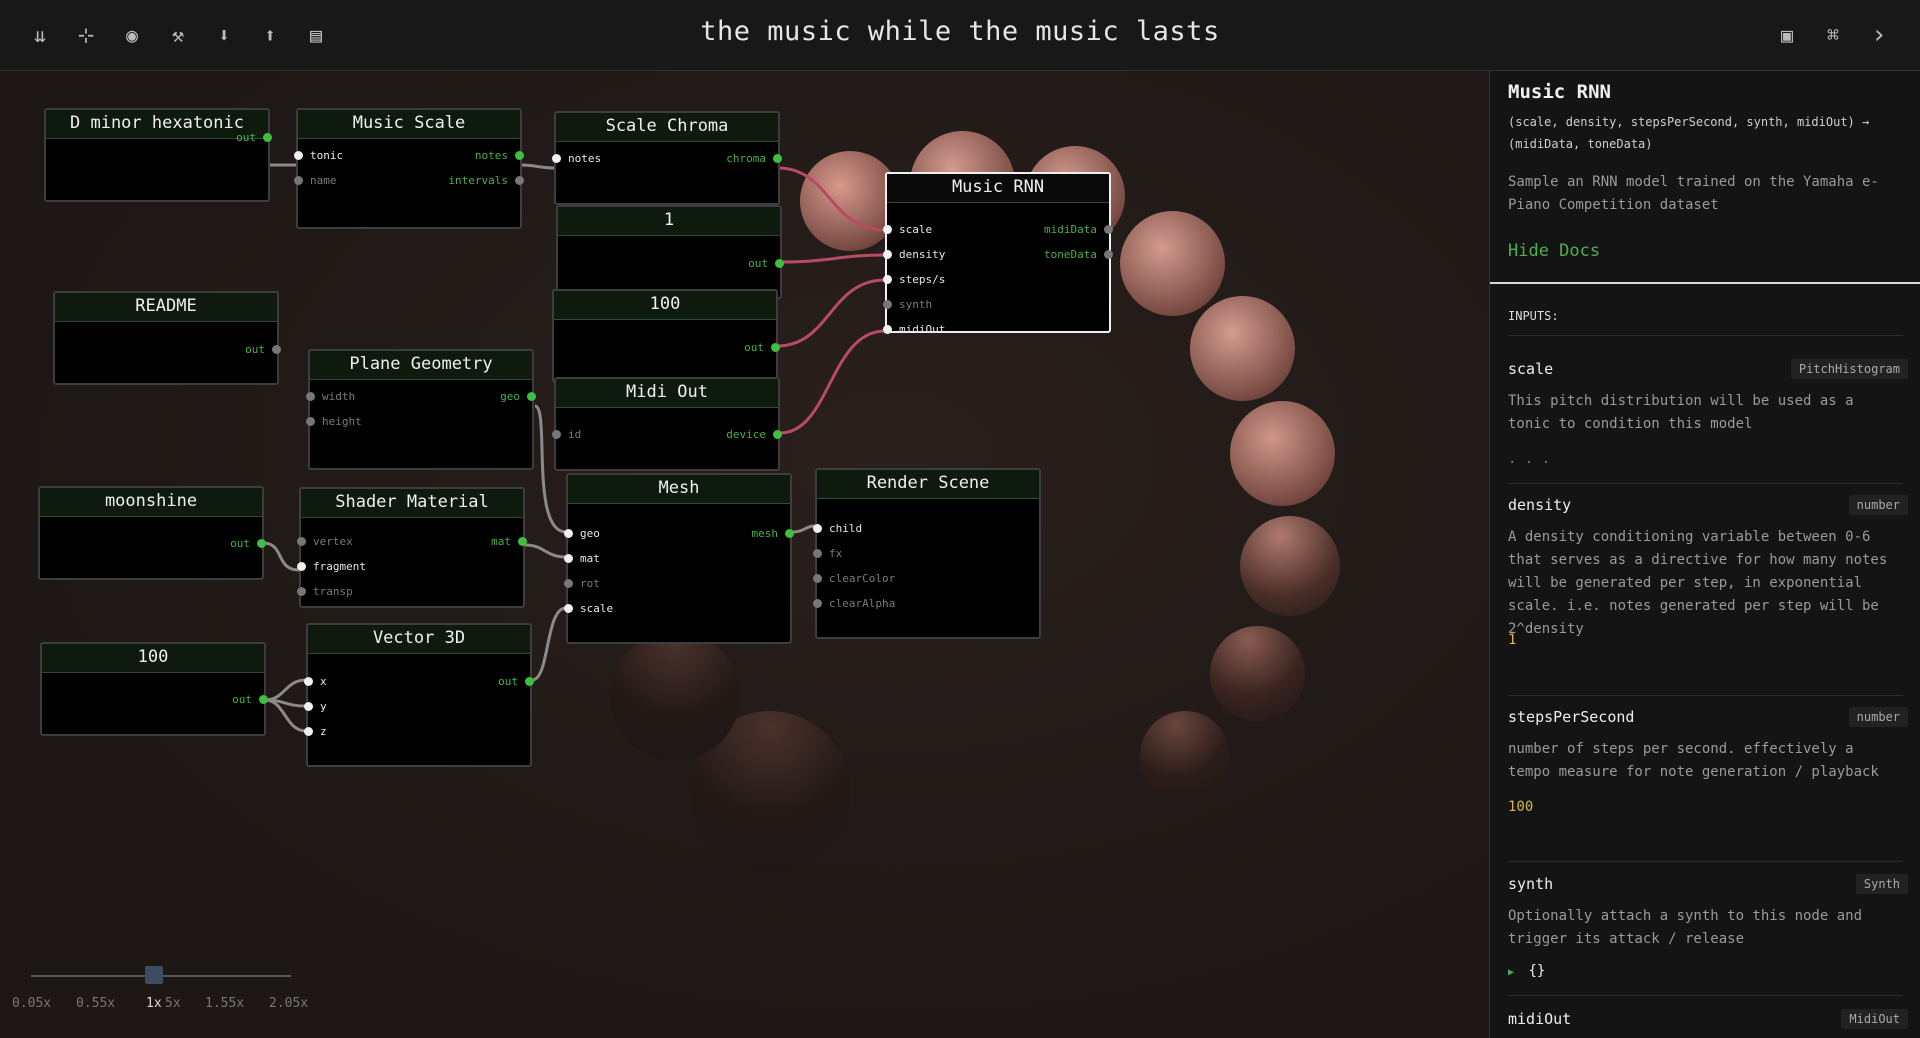  I want to click on port-in: synth, so click(907, 305).